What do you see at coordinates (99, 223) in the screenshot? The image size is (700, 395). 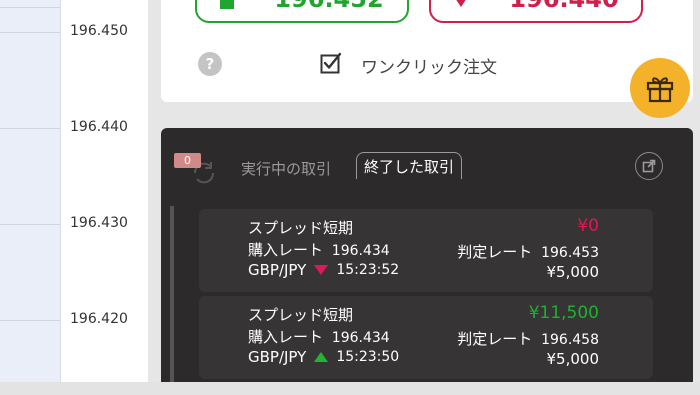 I see `price-tick-label: 196.430` at bounding box center [99, 223].